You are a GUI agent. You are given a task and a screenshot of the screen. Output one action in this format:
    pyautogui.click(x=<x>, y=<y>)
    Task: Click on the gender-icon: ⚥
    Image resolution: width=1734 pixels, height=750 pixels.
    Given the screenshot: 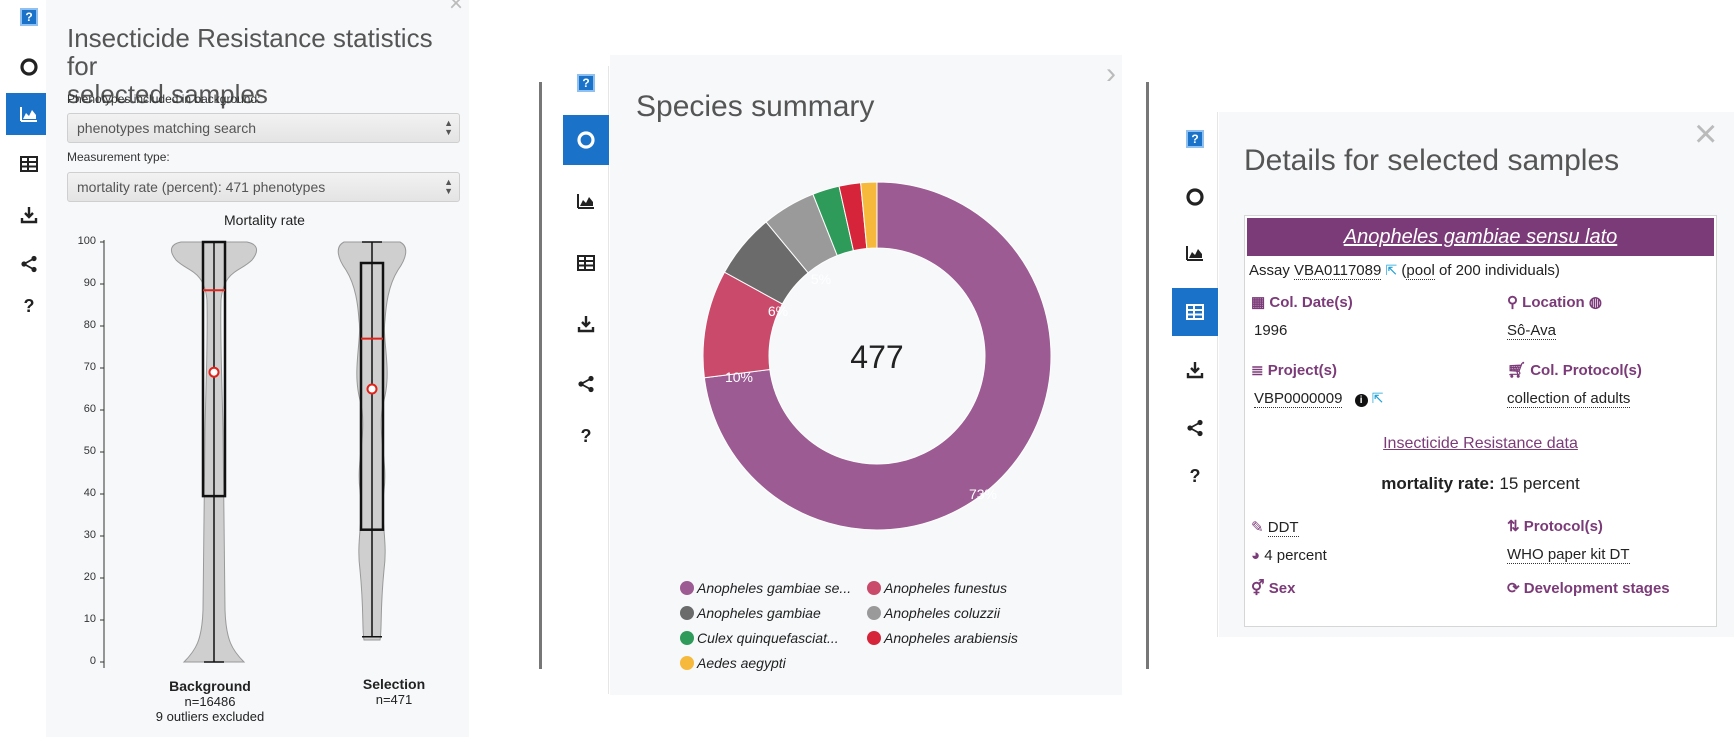 What is the action you would take?
    pyautogui.click(x=1258, y=588)
    